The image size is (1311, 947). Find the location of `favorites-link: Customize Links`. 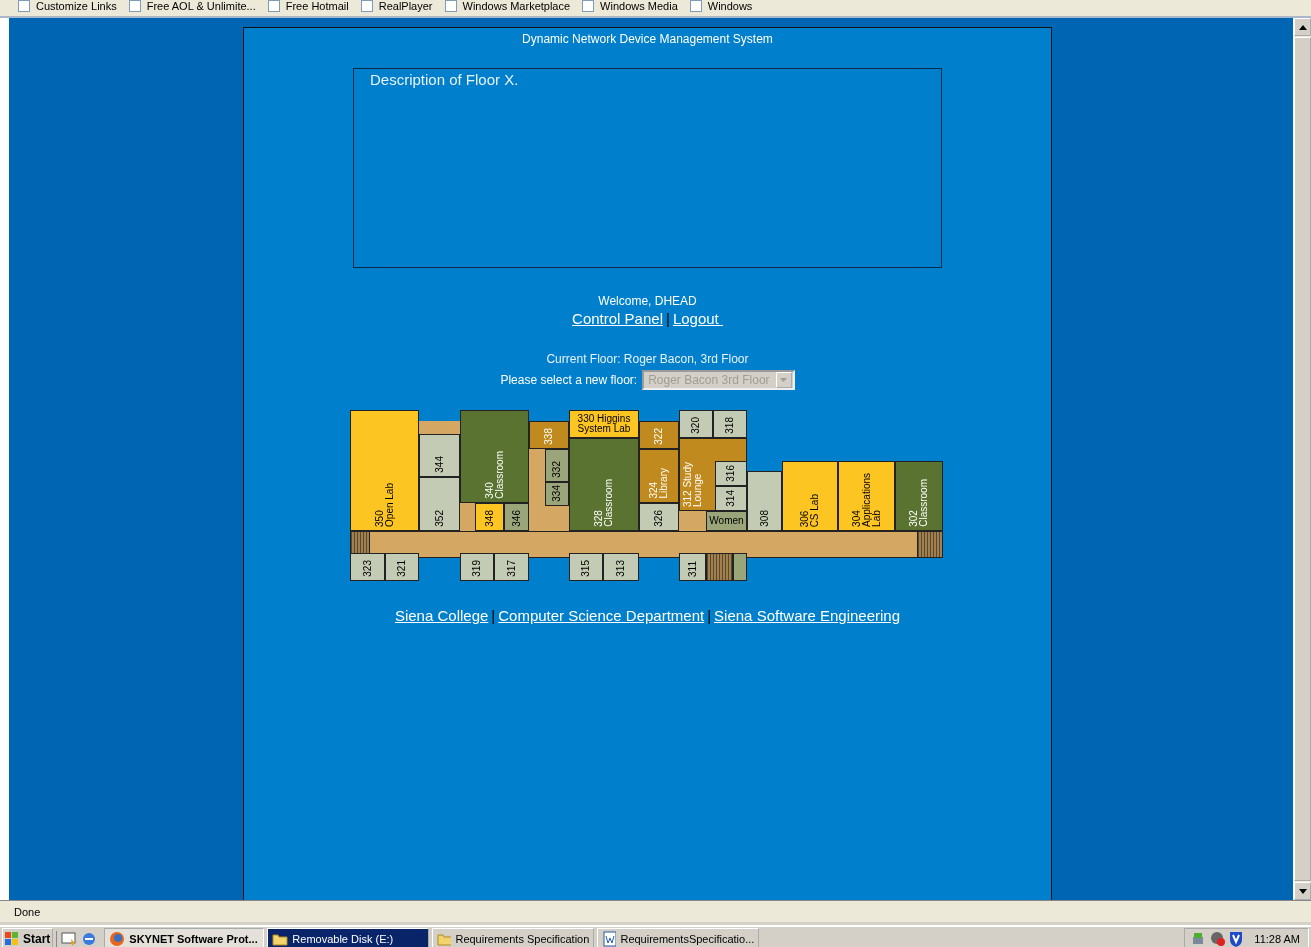

favorites-link: Customize Links is located at coordinates (76, 6).